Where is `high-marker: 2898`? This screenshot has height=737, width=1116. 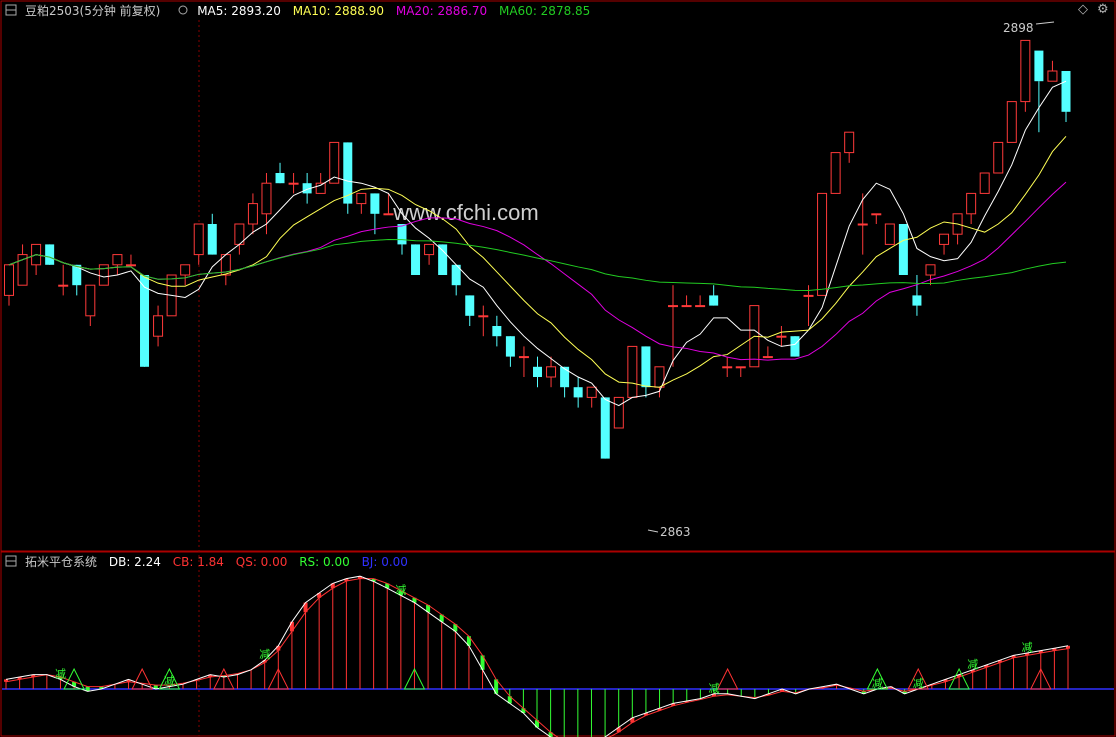 high-marker: 2898 is located at coordinates (1029, 28).